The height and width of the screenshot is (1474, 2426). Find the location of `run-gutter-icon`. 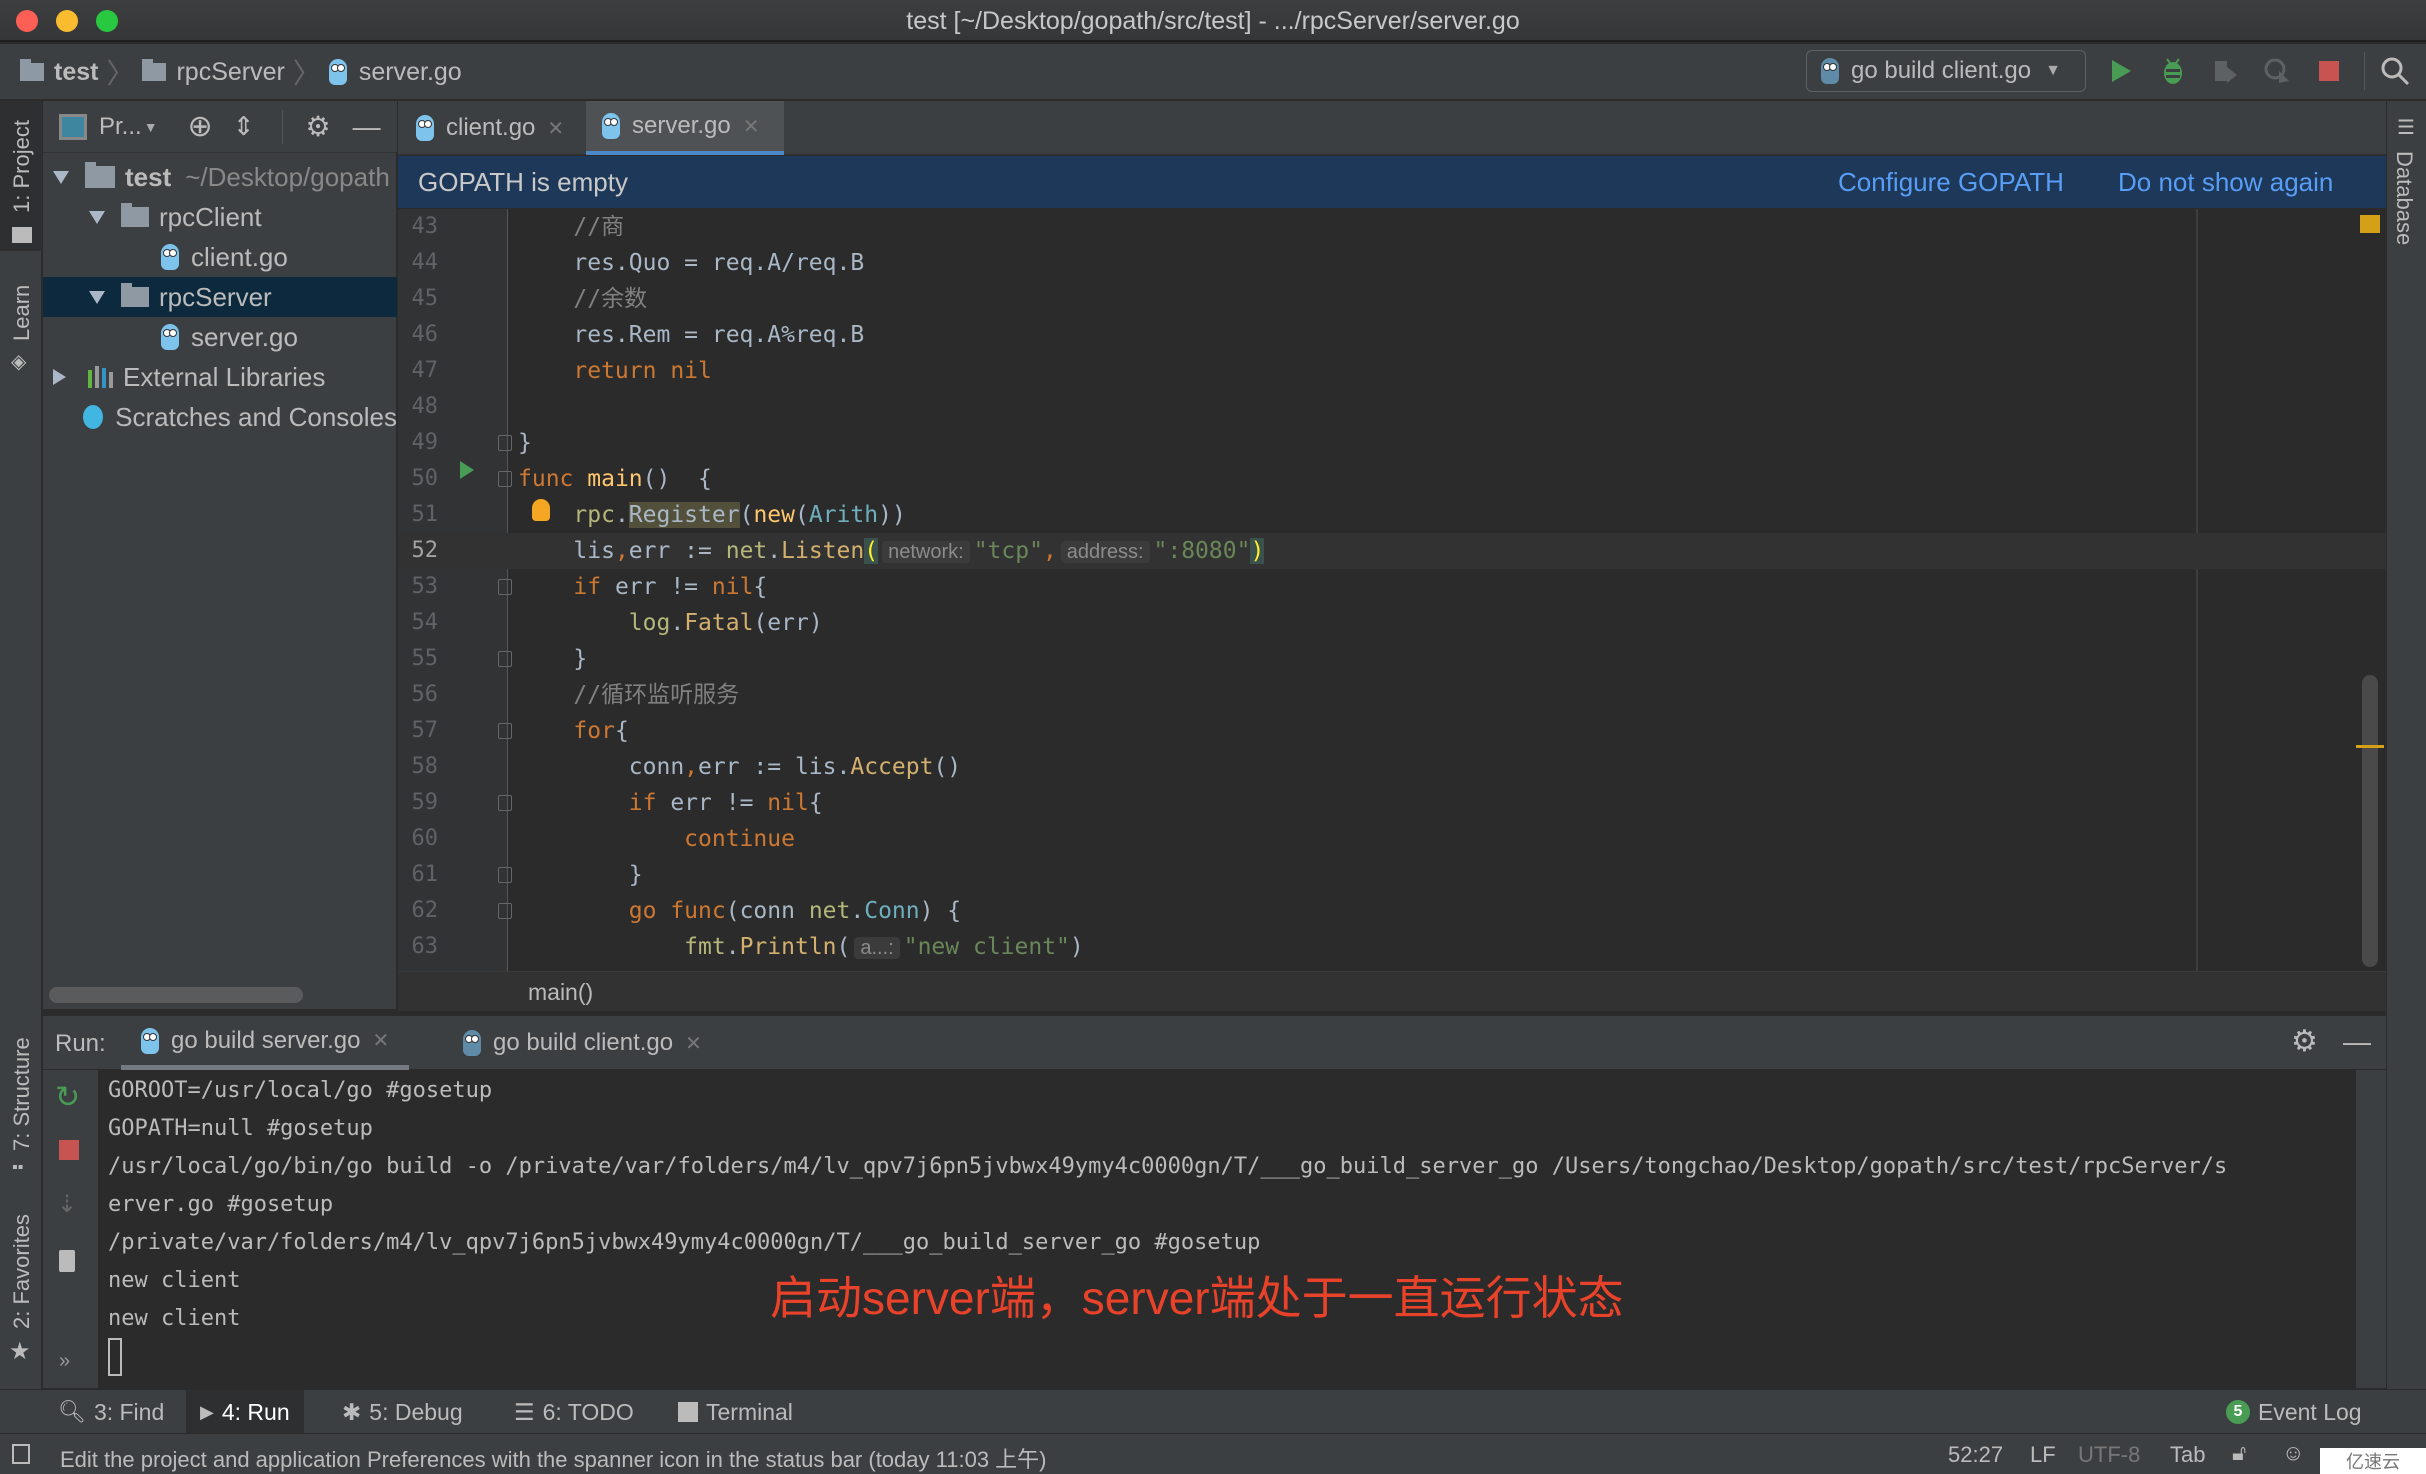

run-gutter-icon is located at coordinates (467, 470).